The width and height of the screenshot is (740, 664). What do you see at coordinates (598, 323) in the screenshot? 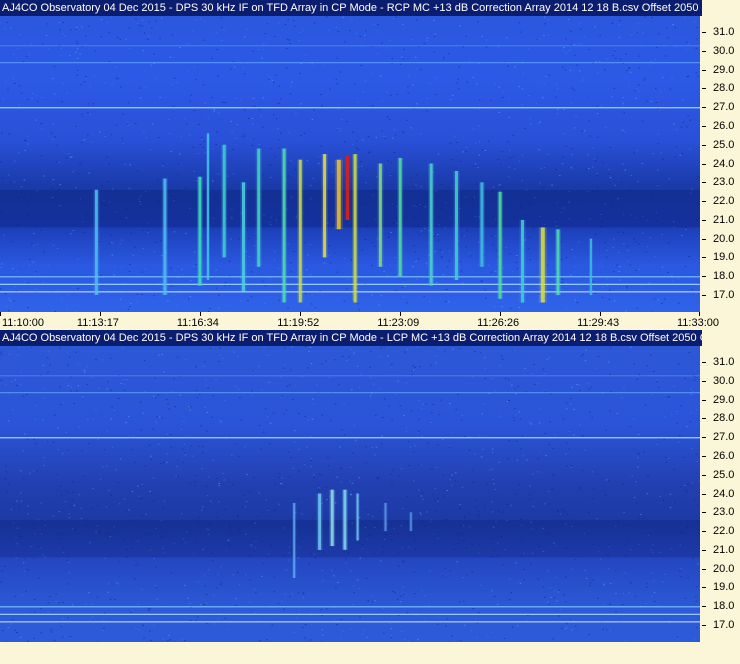
I see `time-tick-label: 11:29:43` at bounding box center [598, 323].